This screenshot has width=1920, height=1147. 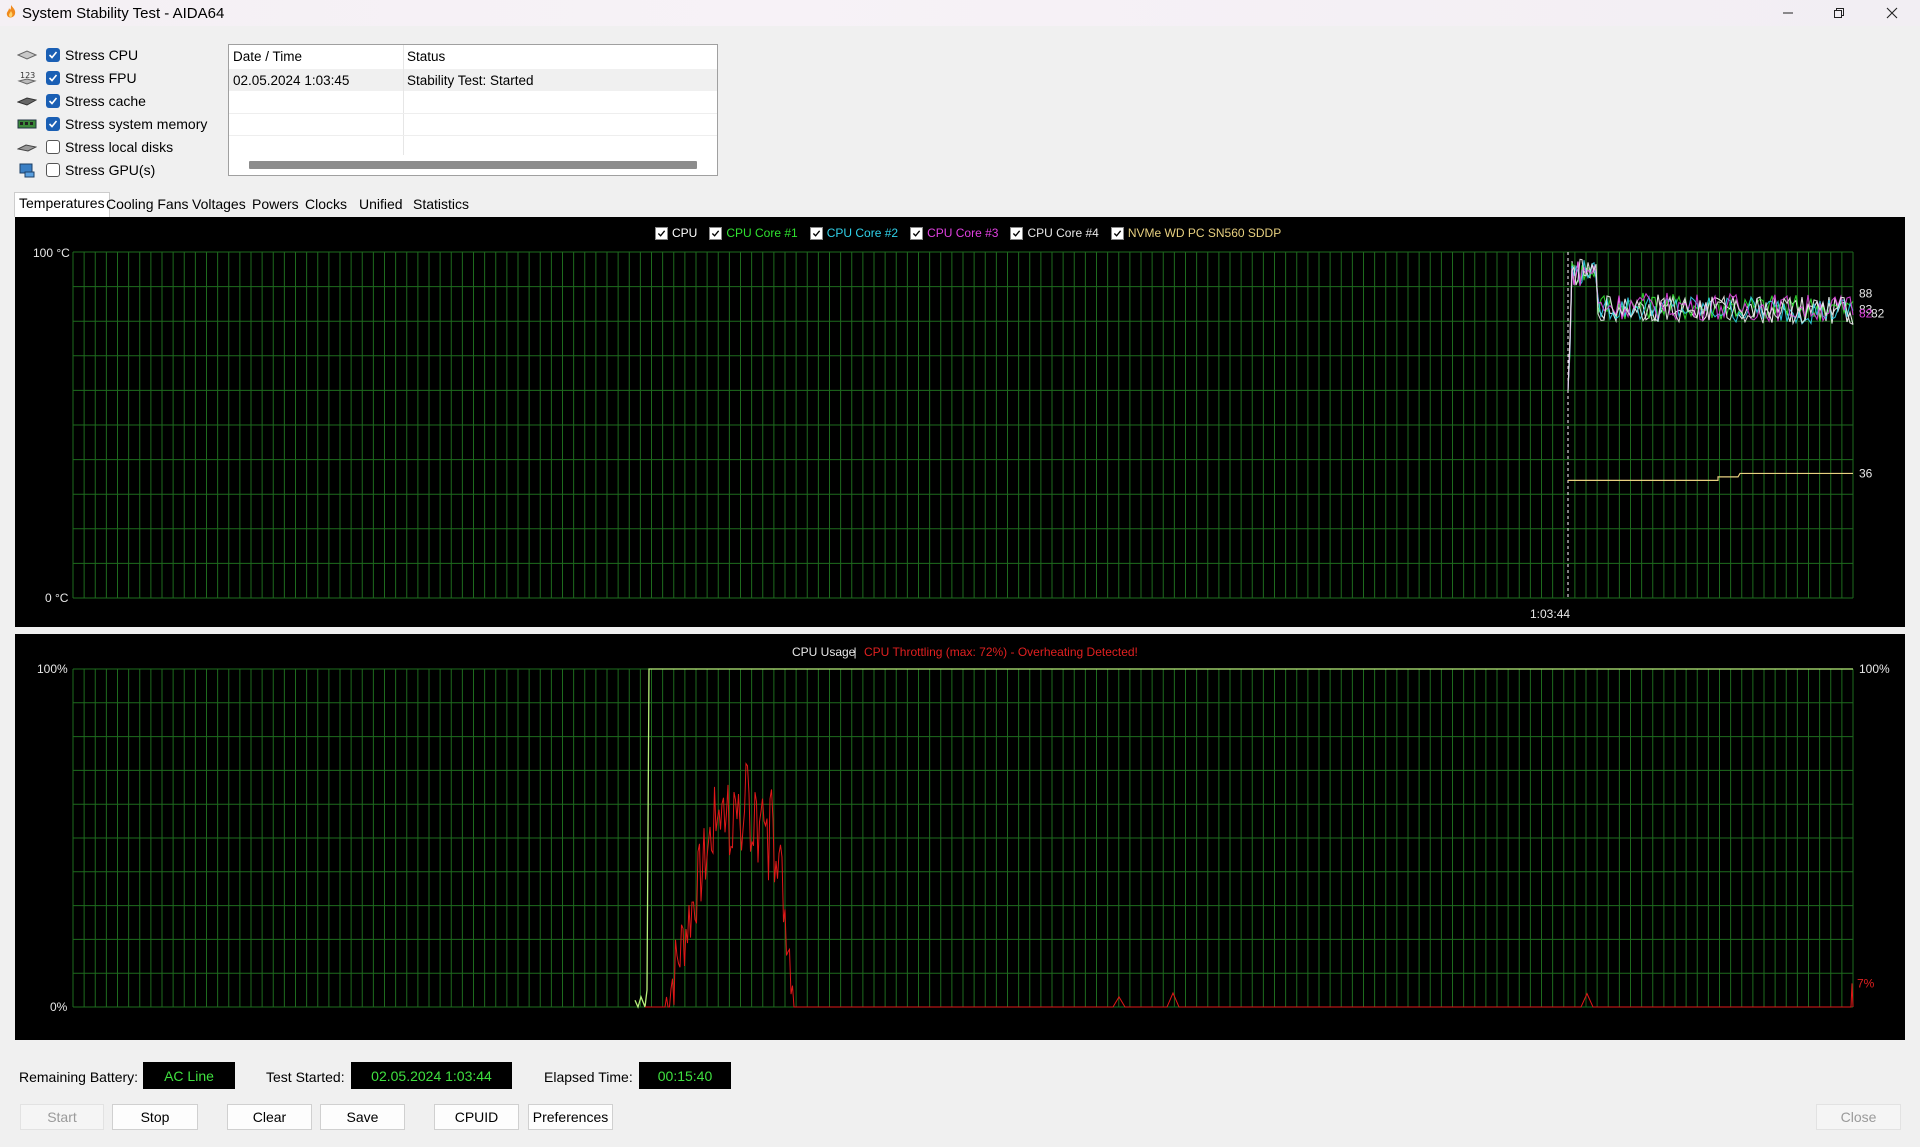 What do you see at coordinates (470, 80) in the screenshot?
I see `log-row-status: Stability Test: Started` at bounding box center [470, 80].